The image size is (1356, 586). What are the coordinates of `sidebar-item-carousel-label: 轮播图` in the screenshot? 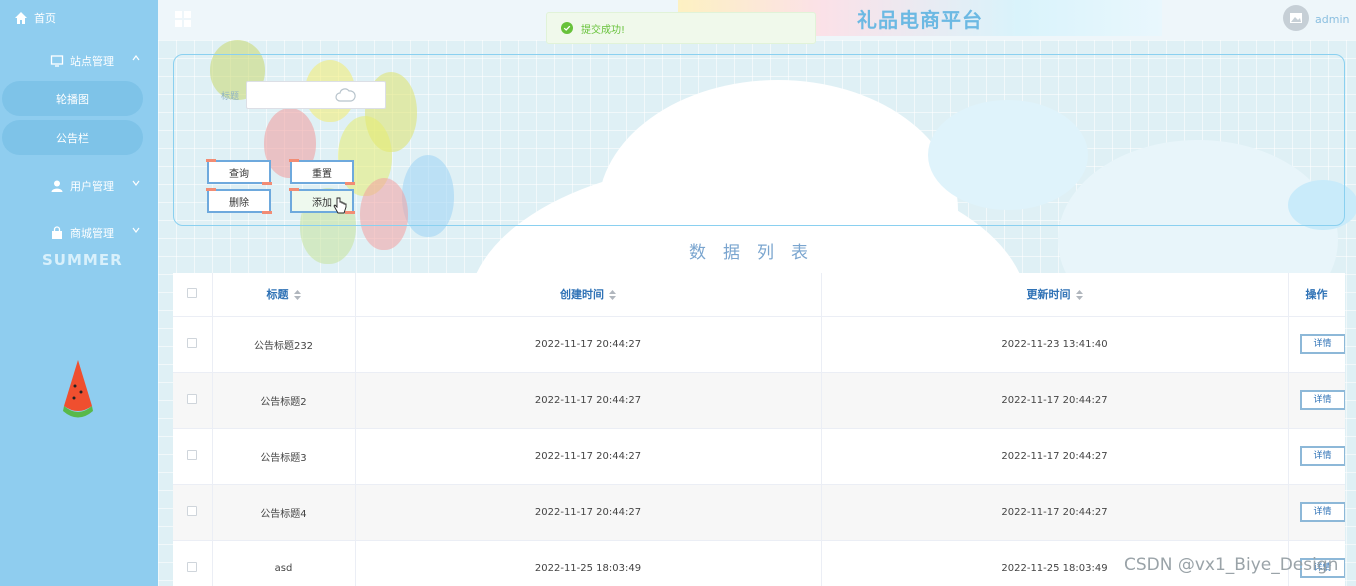 It's located at (72, 99).